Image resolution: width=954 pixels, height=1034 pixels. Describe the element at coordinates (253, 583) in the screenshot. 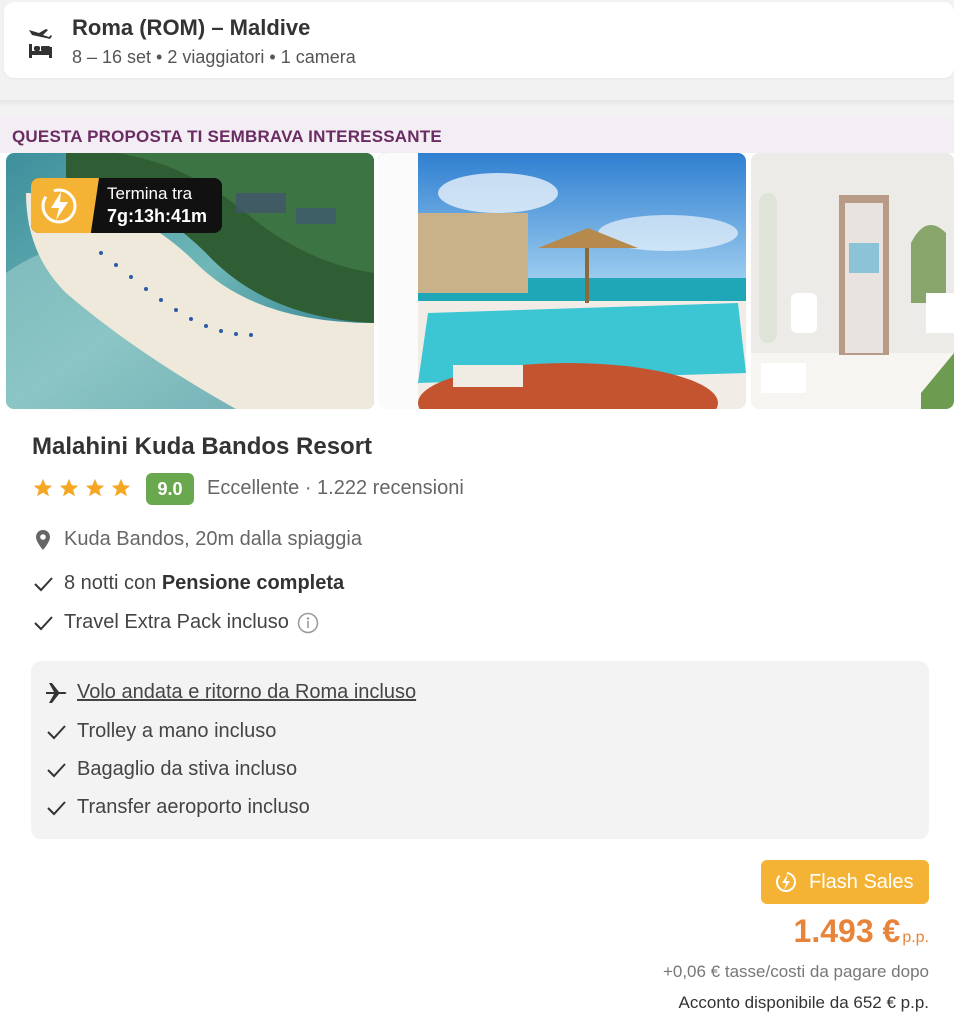

I see `board-type: Pensione completa` at that location.